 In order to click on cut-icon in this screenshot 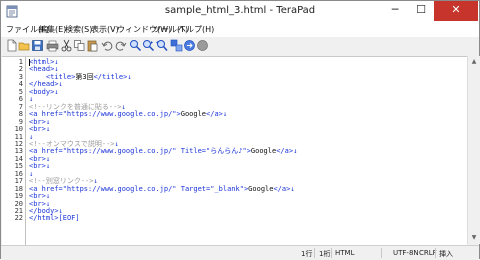, I will do `click(66, 45)`.